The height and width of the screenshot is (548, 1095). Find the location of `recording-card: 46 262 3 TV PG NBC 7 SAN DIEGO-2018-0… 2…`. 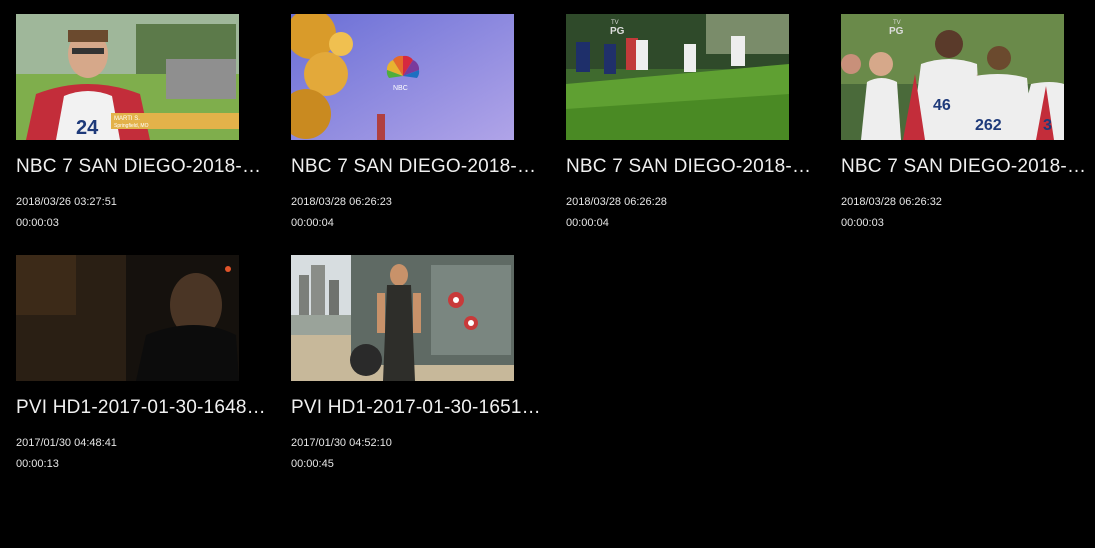

recording-card: 46 262 3 TV PG NBC 7 SAN DIEGO-2018-0… 2… is located at coordinates (966, 124).